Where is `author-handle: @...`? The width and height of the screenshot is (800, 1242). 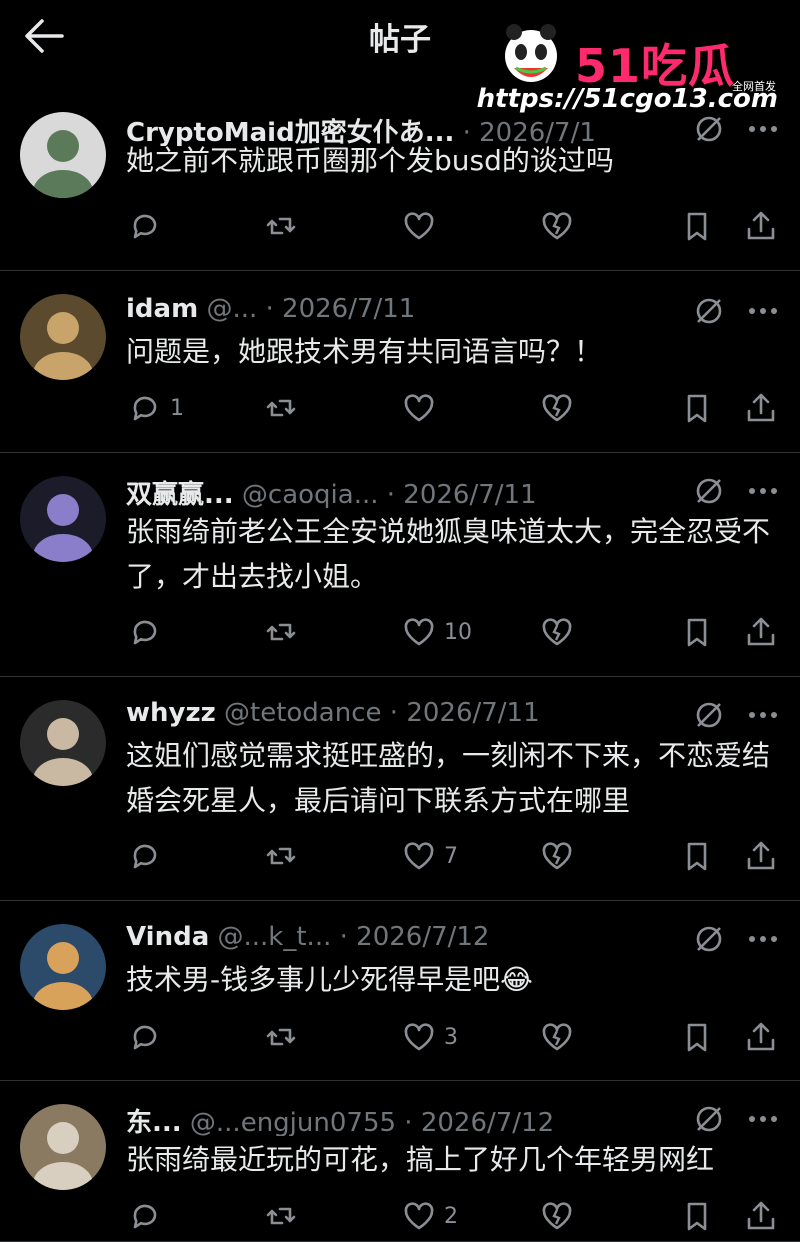 author-handle: @... is located at coordinates (231, 309).